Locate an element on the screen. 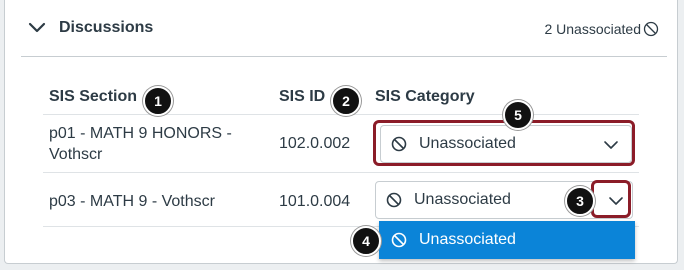 The image size is (684, 270). collapse-chevron-icon is located at coordinates (37, 28).